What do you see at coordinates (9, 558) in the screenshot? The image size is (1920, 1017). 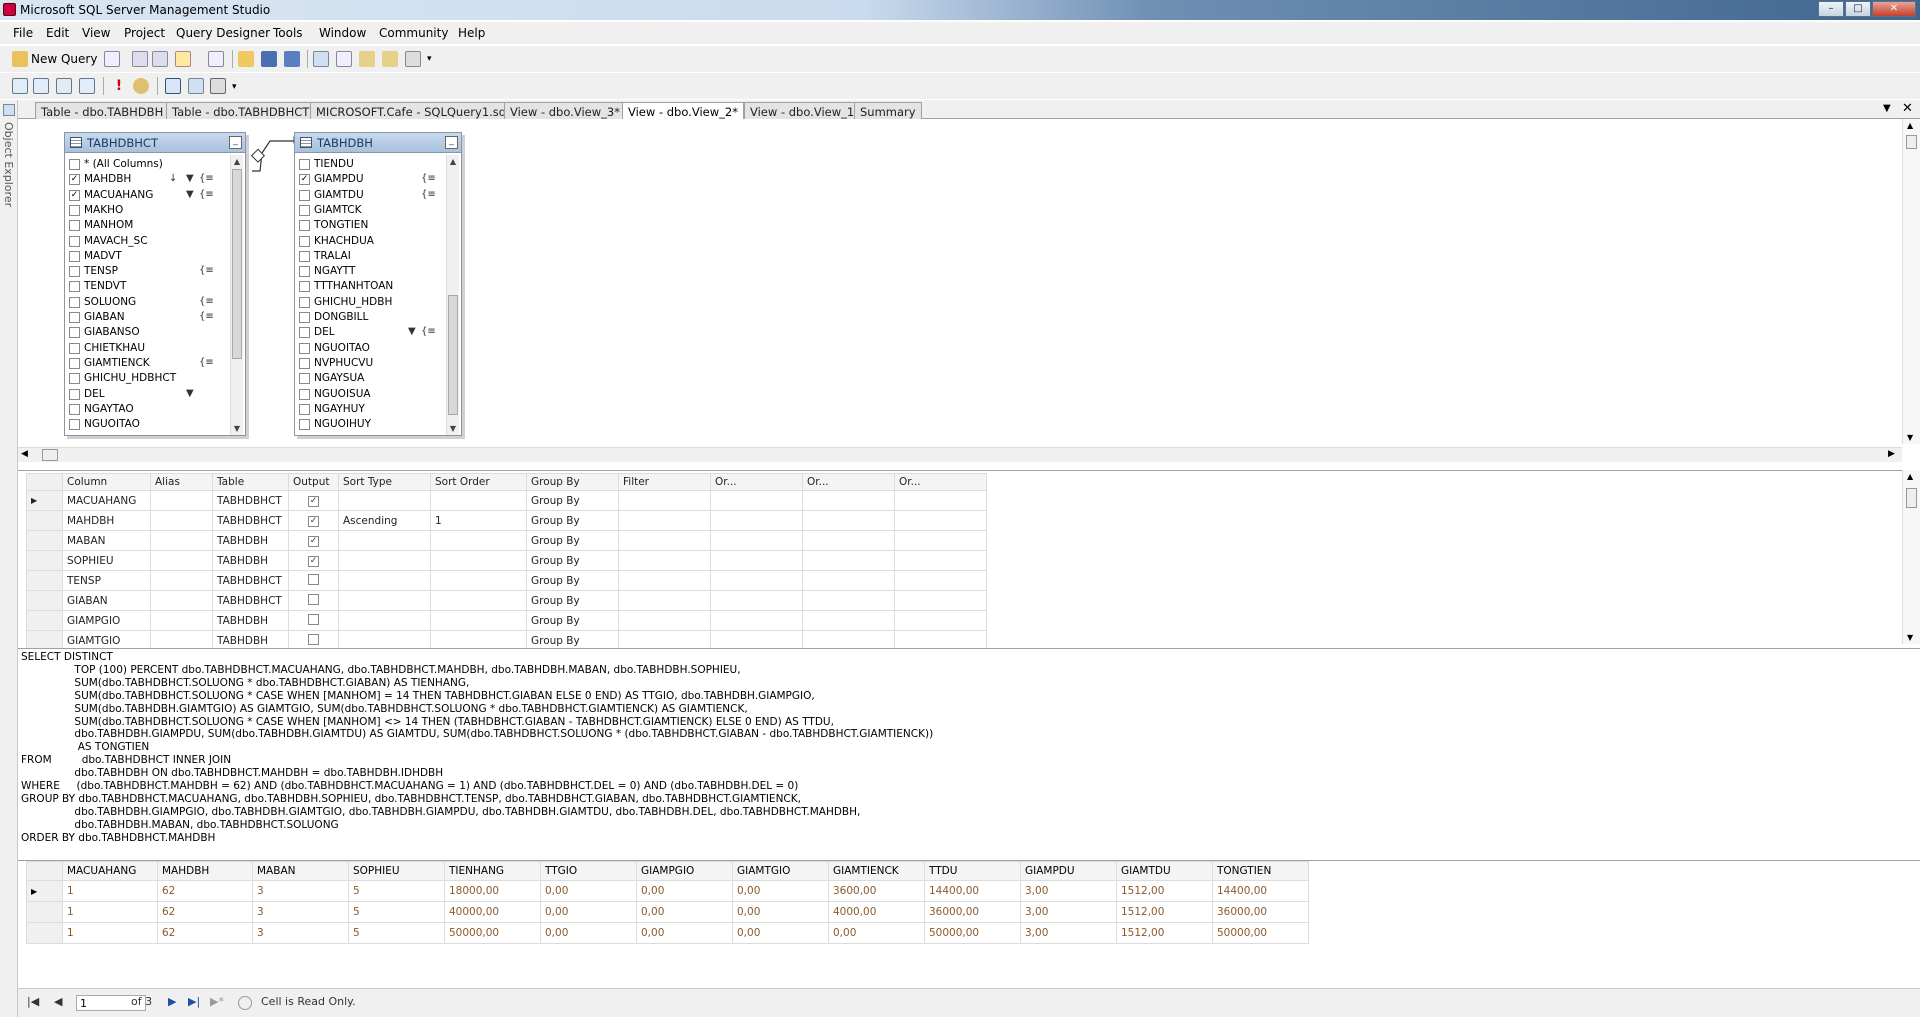 I see `object-explorer-rail: Object Explorer` at bounding box center [9, 558].